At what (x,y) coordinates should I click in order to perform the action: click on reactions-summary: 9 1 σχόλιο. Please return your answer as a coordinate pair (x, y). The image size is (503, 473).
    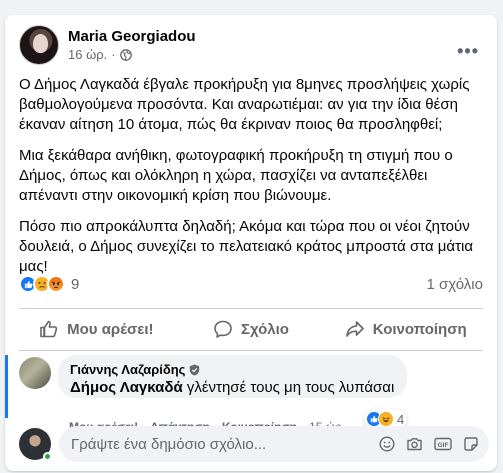
    Looking at the image, I should click on (251, 284).